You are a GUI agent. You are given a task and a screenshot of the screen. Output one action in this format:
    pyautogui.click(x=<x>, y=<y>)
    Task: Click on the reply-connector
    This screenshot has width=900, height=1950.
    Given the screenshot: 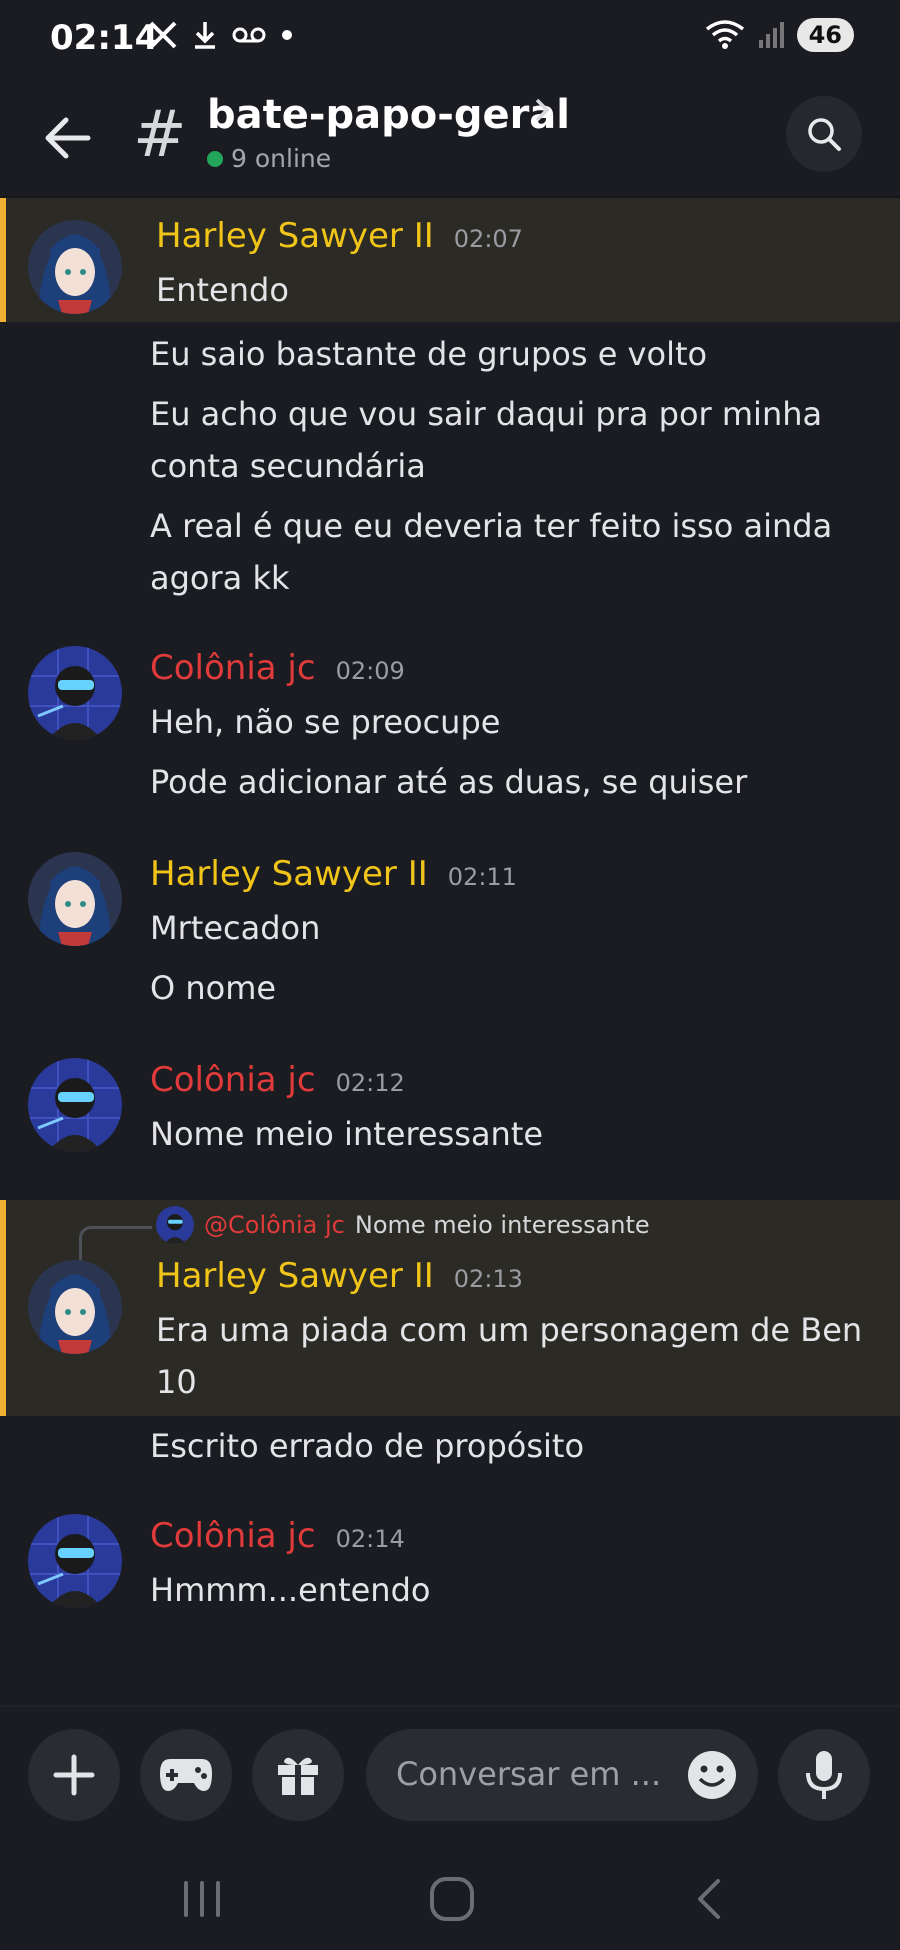 What is the action you would take?
    pyautogui.click(x=115, y=1244)
    